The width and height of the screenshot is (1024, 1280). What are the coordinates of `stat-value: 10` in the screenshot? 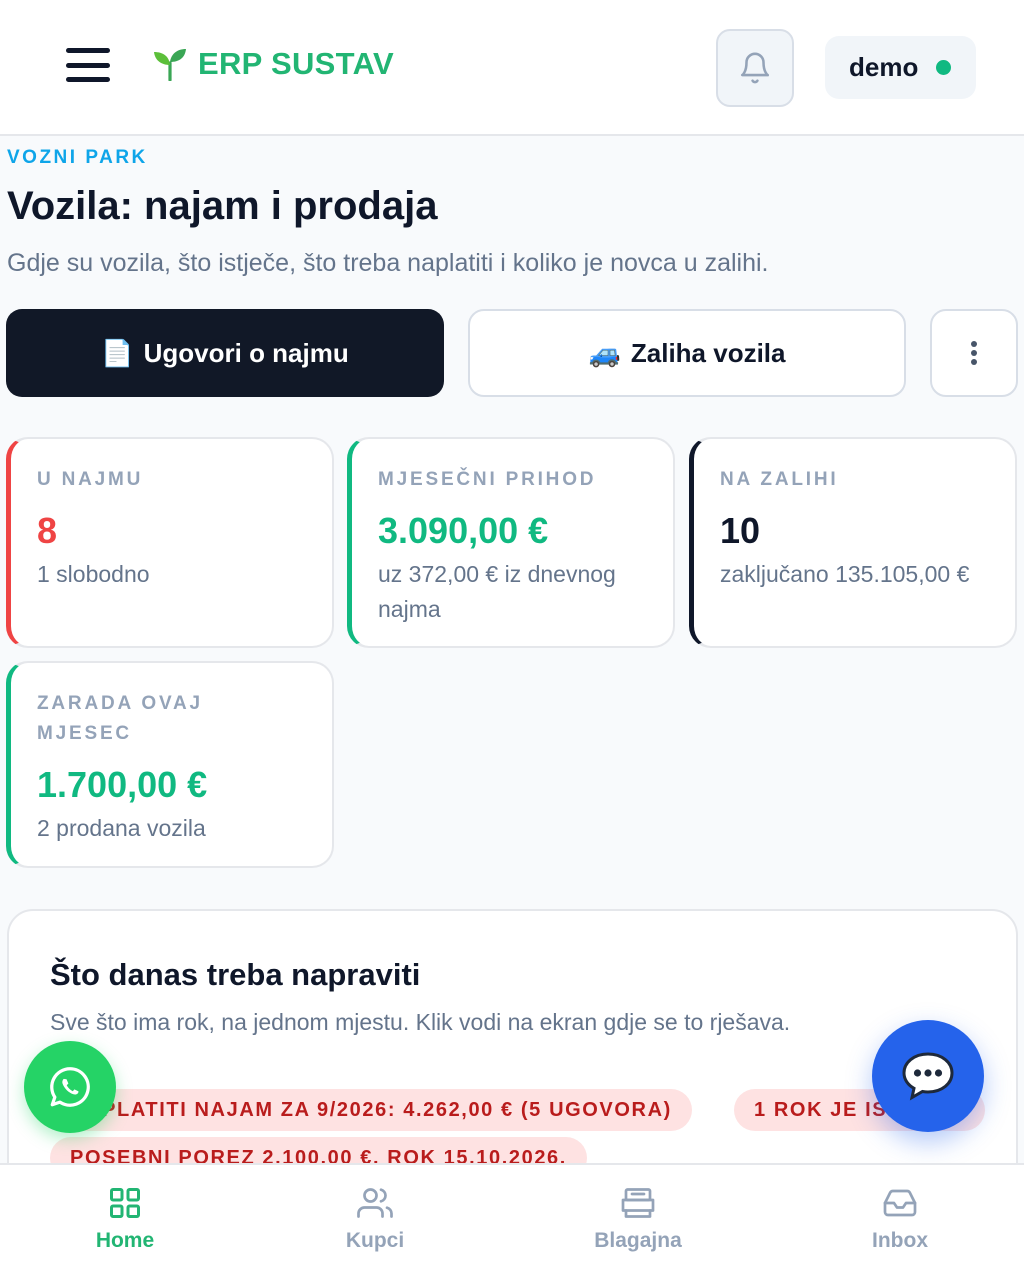 It's located at (740, 530).